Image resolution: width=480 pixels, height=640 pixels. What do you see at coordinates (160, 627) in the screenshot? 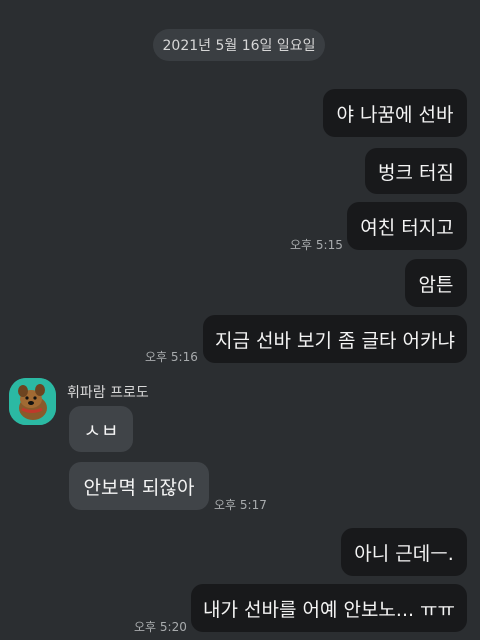
I see `message-timestamp: 오후 5:20` at bounding box center [160, 627].